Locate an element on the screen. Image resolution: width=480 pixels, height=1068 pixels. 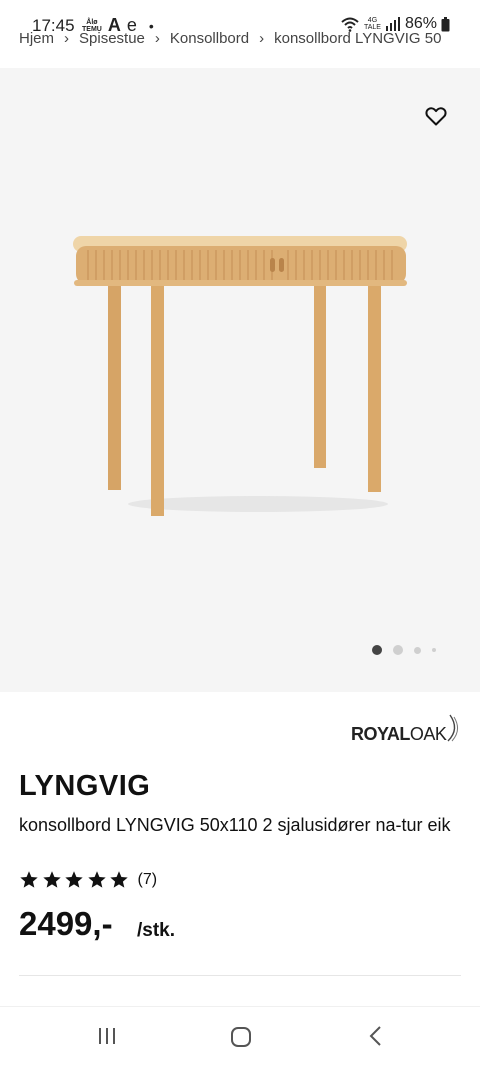
brand-logo: ROYALOAK is located at coordinates (399, 734).